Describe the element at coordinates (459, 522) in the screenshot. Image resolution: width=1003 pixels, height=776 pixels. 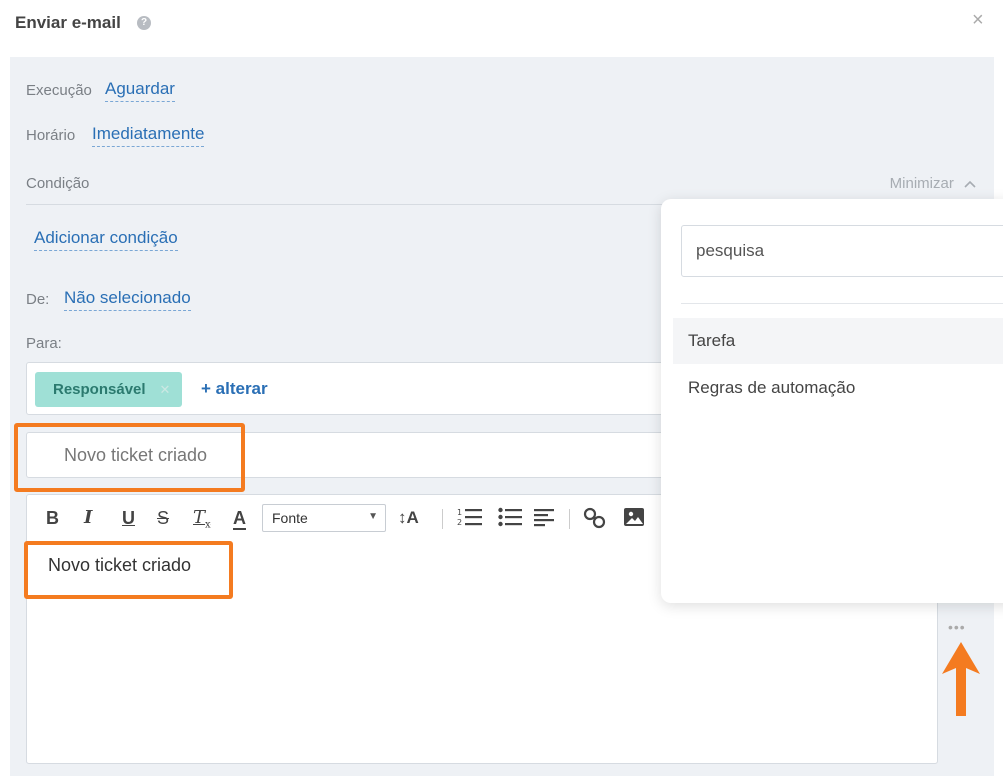
I see `svg-text: 2` at that location.